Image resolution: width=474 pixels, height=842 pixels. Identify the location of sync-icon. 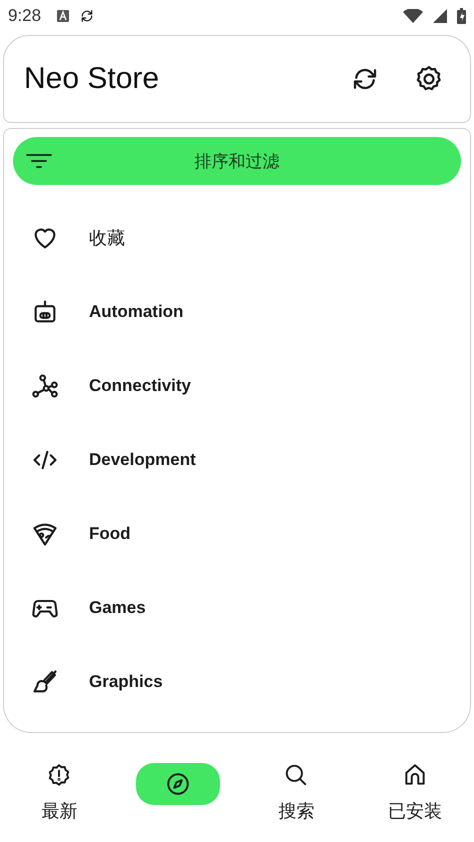
(87, 16).